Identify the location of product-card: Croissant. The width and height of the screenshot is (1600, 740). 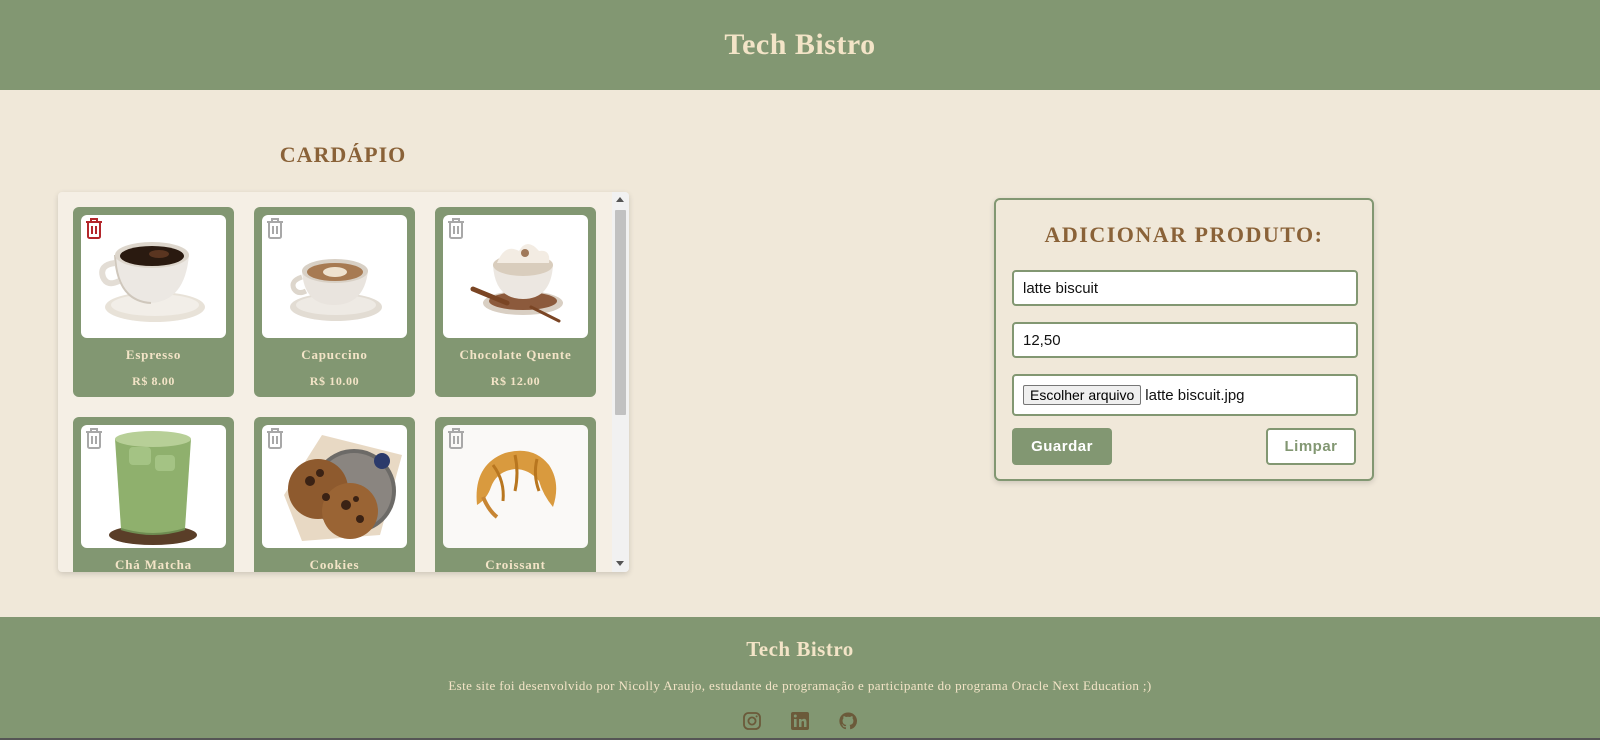
(515, 494).